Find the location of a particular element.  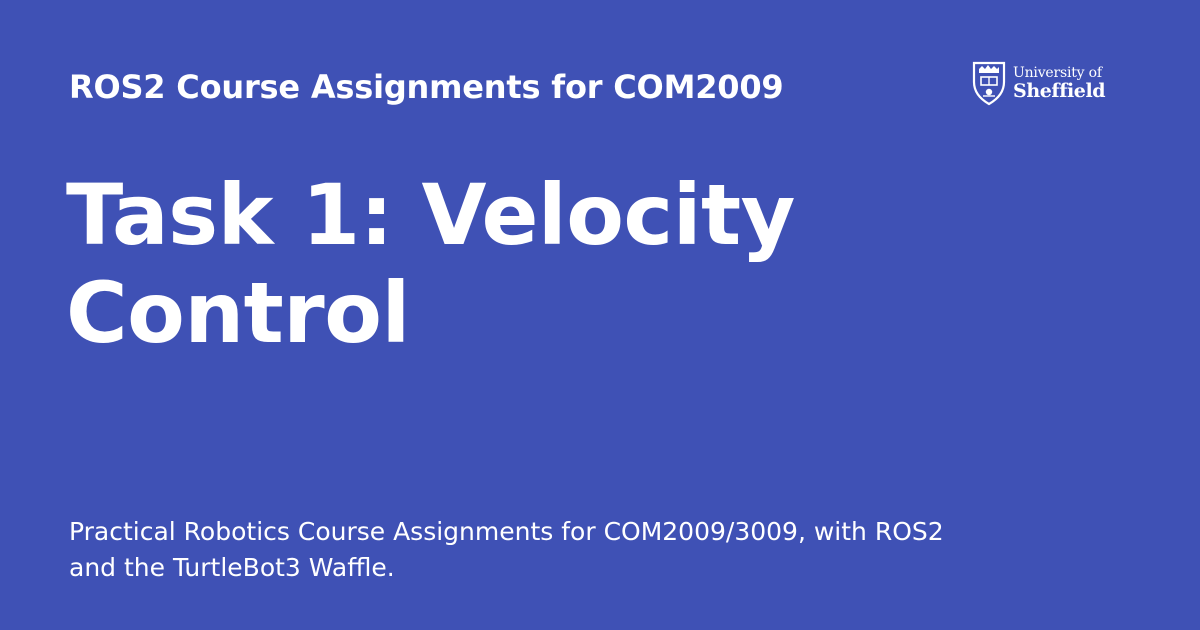

university-crest-icon is located at coordinates (989, 83).